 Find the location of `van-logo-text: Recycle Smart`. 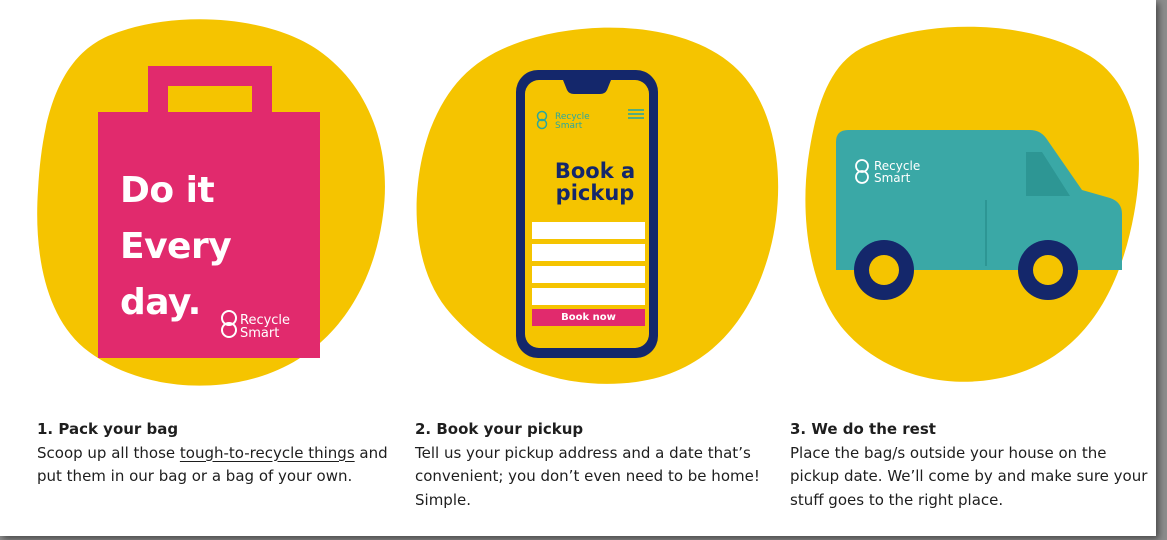

van-logo-text: Recycle Smart is located at coordinates (897, 172).